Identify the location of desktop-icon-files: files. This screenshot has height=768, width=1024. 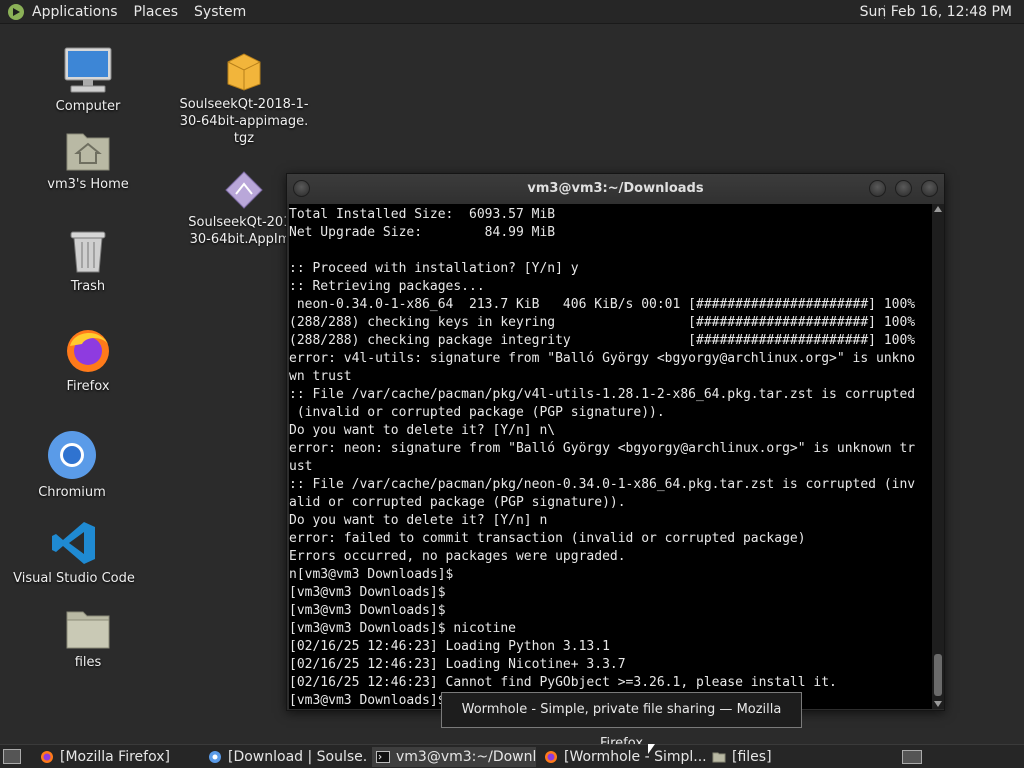
(88, 639).